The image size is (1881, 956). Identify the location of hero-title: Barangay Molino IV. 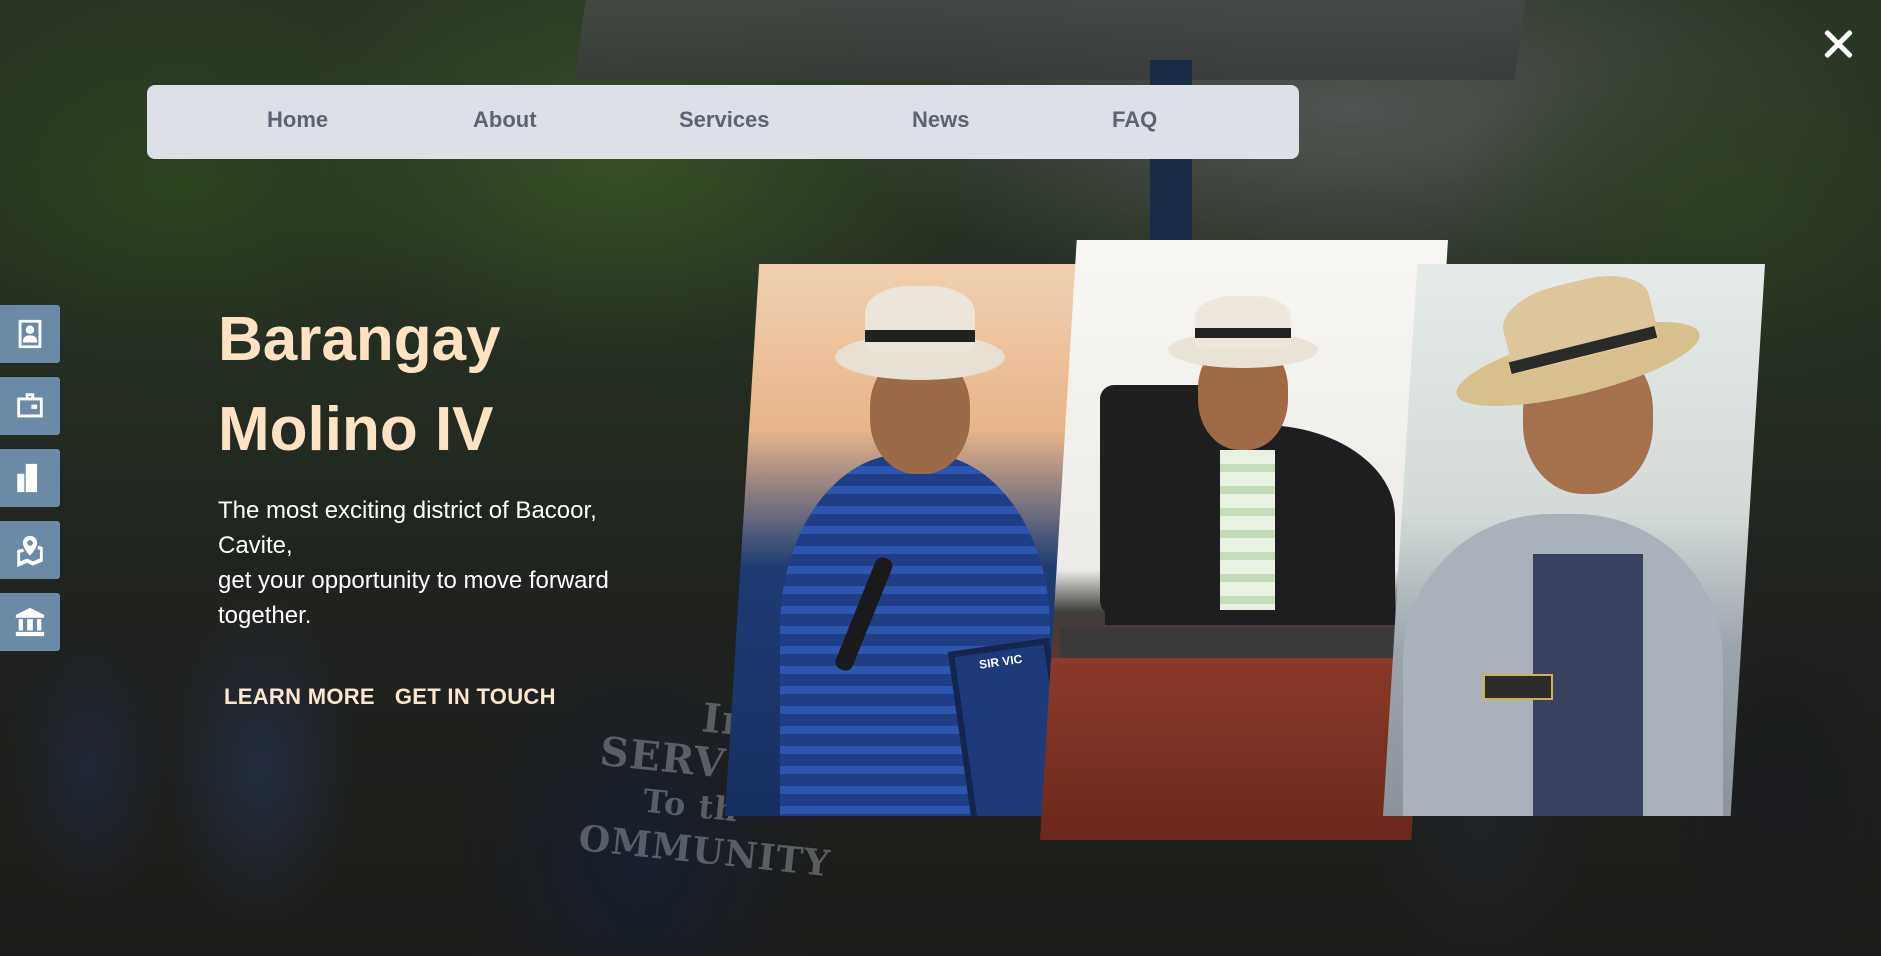
(478, 385).